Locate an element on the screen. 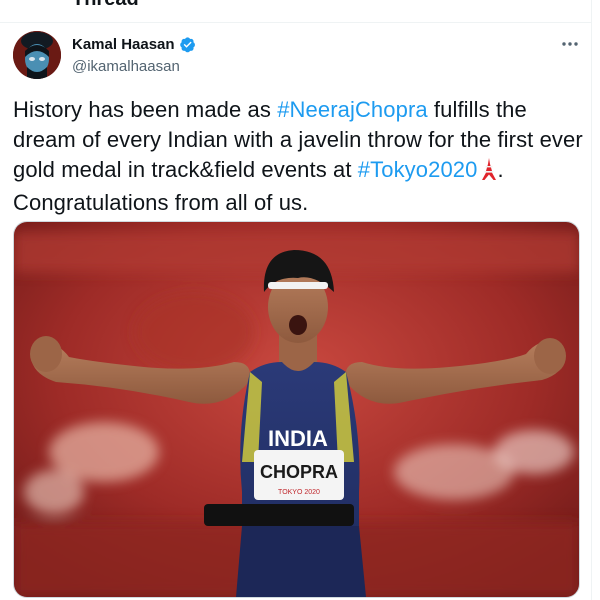  tokyo-tower-icon is located at coordinates (489, 173).